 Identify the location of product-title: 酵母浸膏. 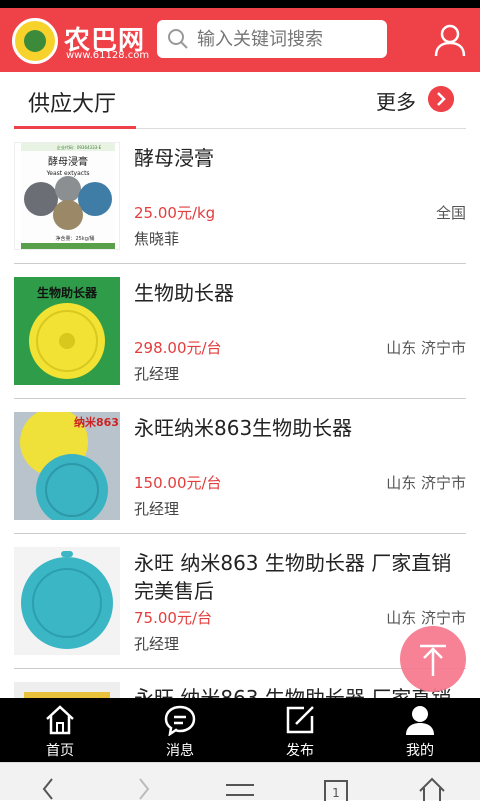
(300, 158).